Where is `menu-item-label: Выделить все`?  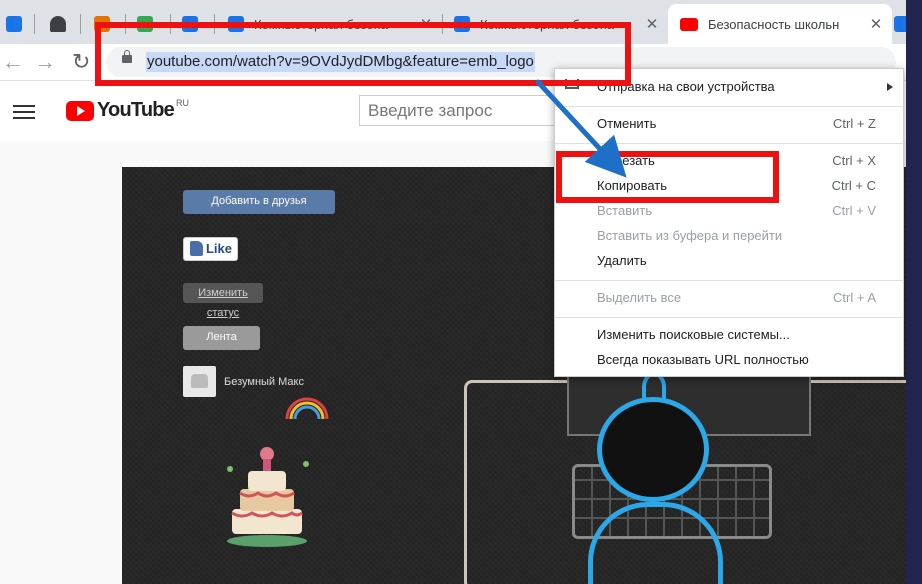
menu-item-label: Выделить все is located at coordinates (639, 297).